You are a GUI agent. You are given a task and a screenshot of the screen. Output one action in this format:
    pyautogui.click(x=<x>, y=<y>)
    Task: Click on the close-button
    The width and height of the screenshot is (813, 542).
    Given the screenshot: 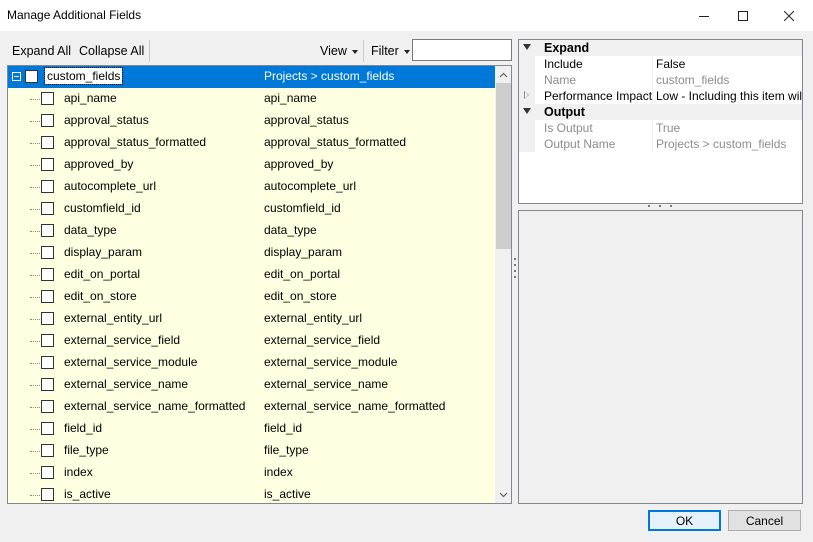 What is the action you would take?
    pyautogui.click(x=789, y=15)
    